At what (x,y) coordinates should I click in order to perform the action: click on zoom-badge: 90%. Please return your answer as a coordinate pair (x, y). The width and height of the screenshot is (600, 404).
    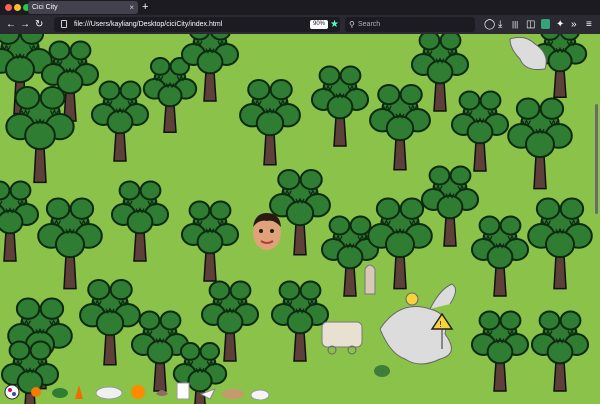
    Looking at the image, I should click on (319, 24).